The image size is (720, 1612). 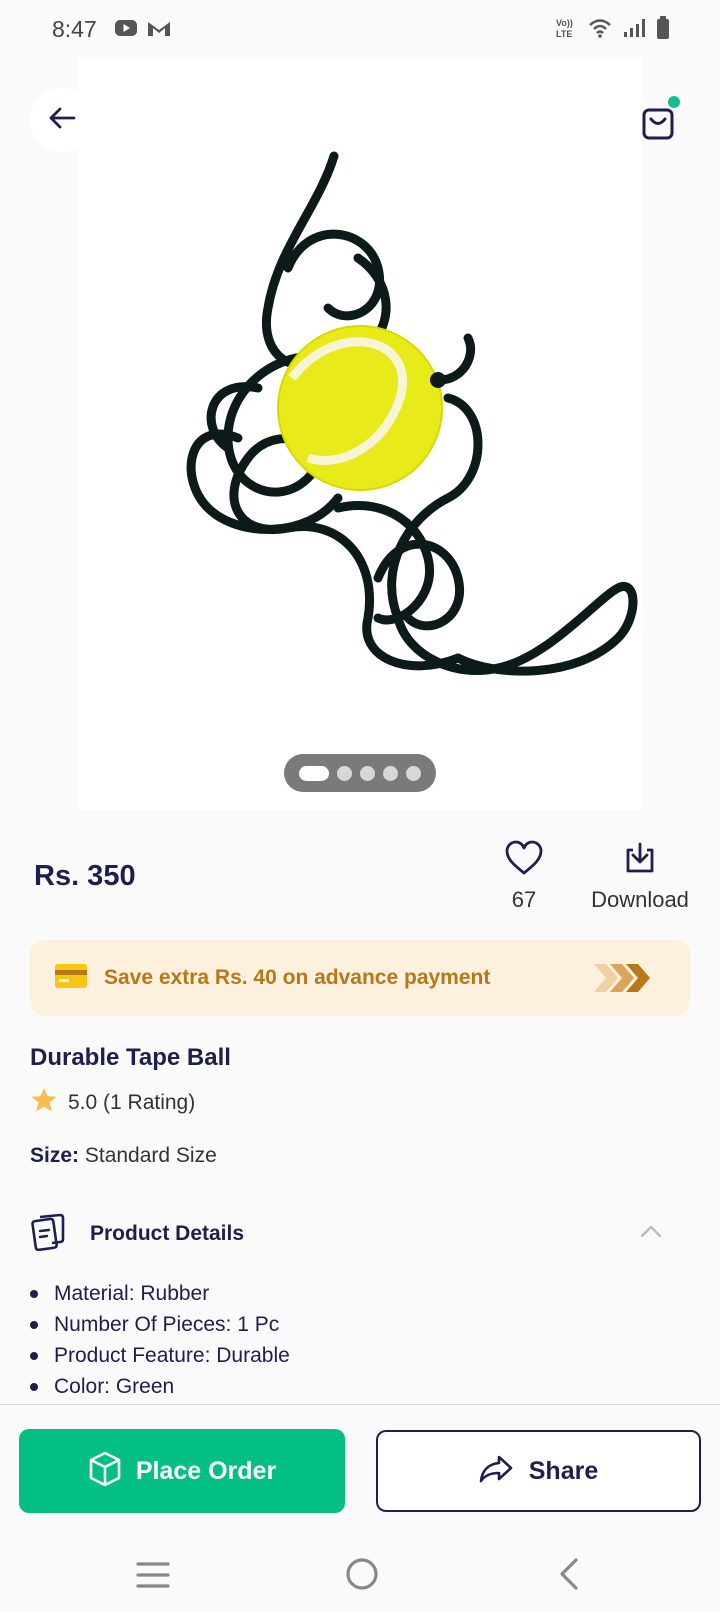 I want to click on rating-row: 5.0 (1 Rating), so click(x=112, y=1102).